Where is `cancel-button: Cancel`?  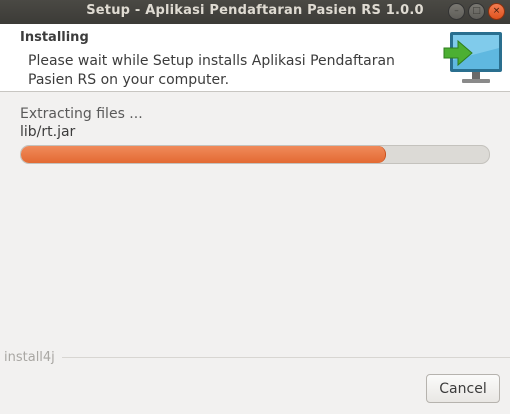 cancel-button: Cancel is located at coordinates (463, 388).